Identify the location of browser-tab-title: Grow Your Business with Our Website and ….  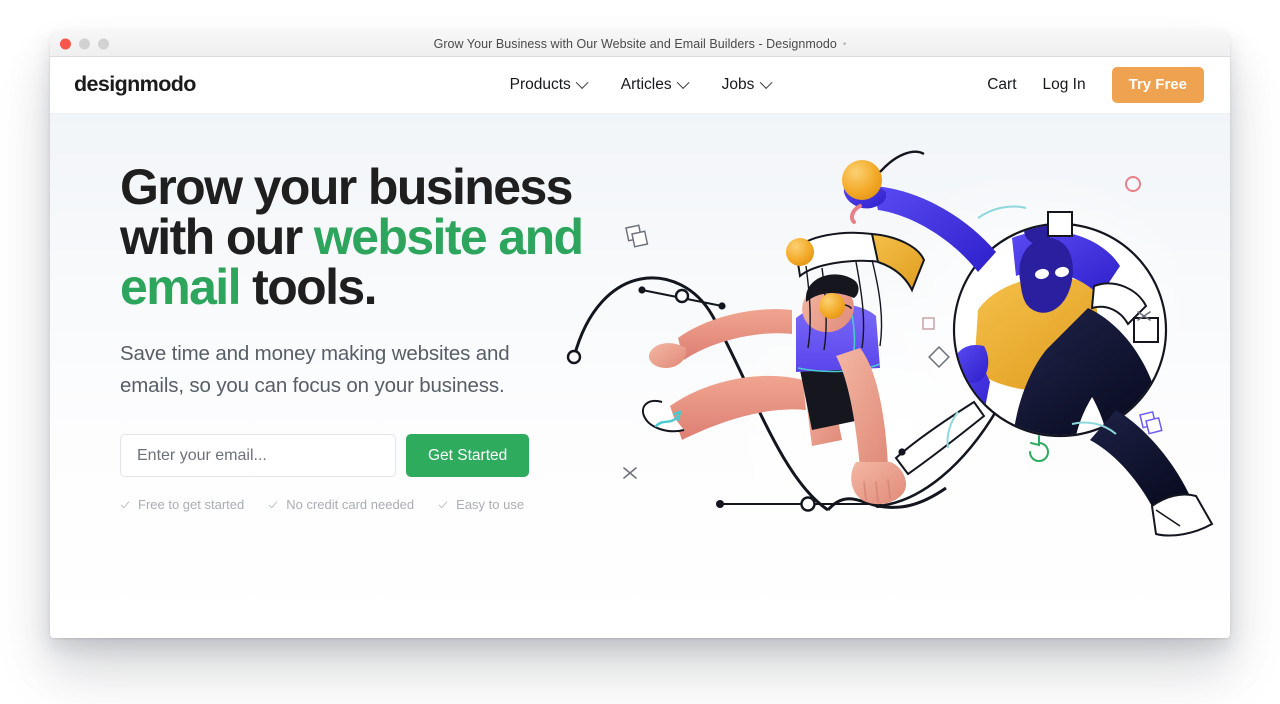
(640, 44).